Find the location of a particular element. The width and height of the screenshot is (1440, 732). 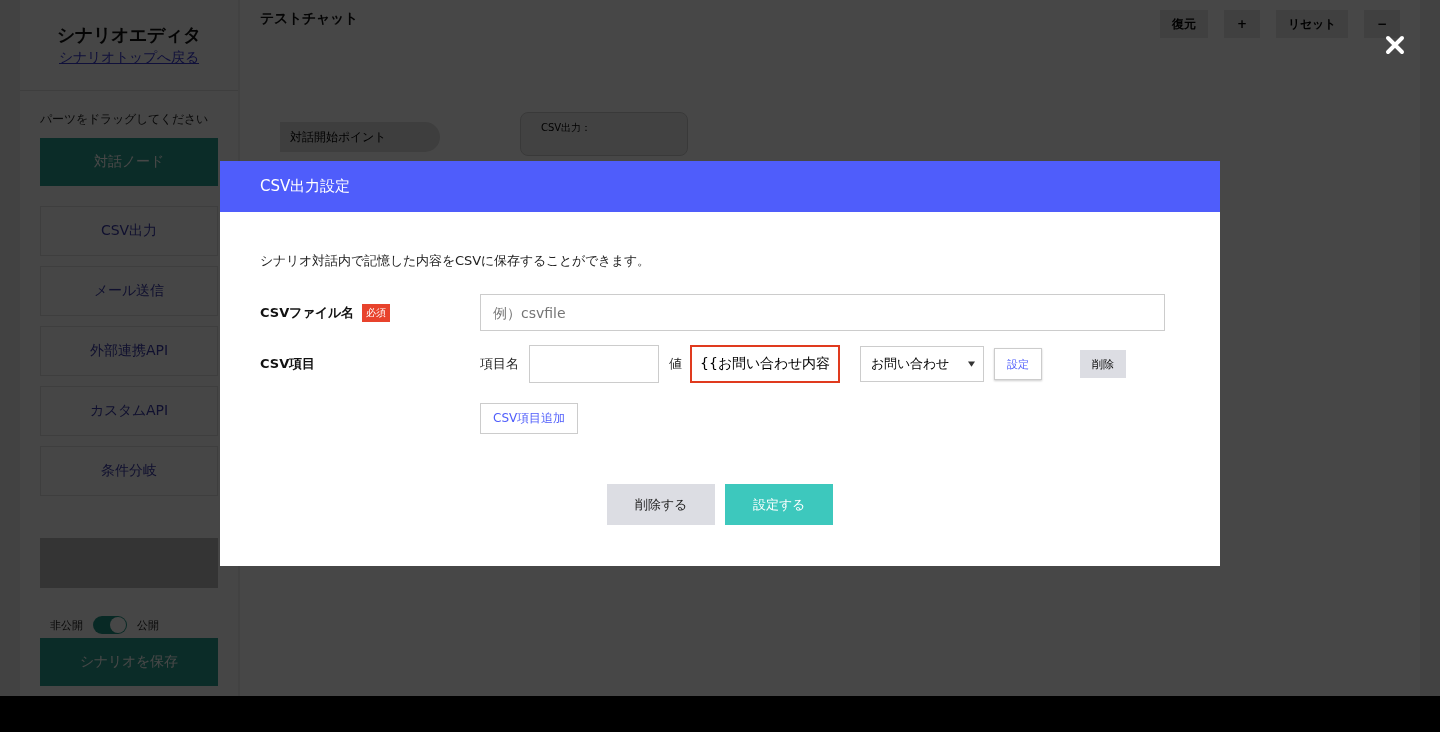

editor-title: シナリオエディタ is located at coordinates (129, 35).